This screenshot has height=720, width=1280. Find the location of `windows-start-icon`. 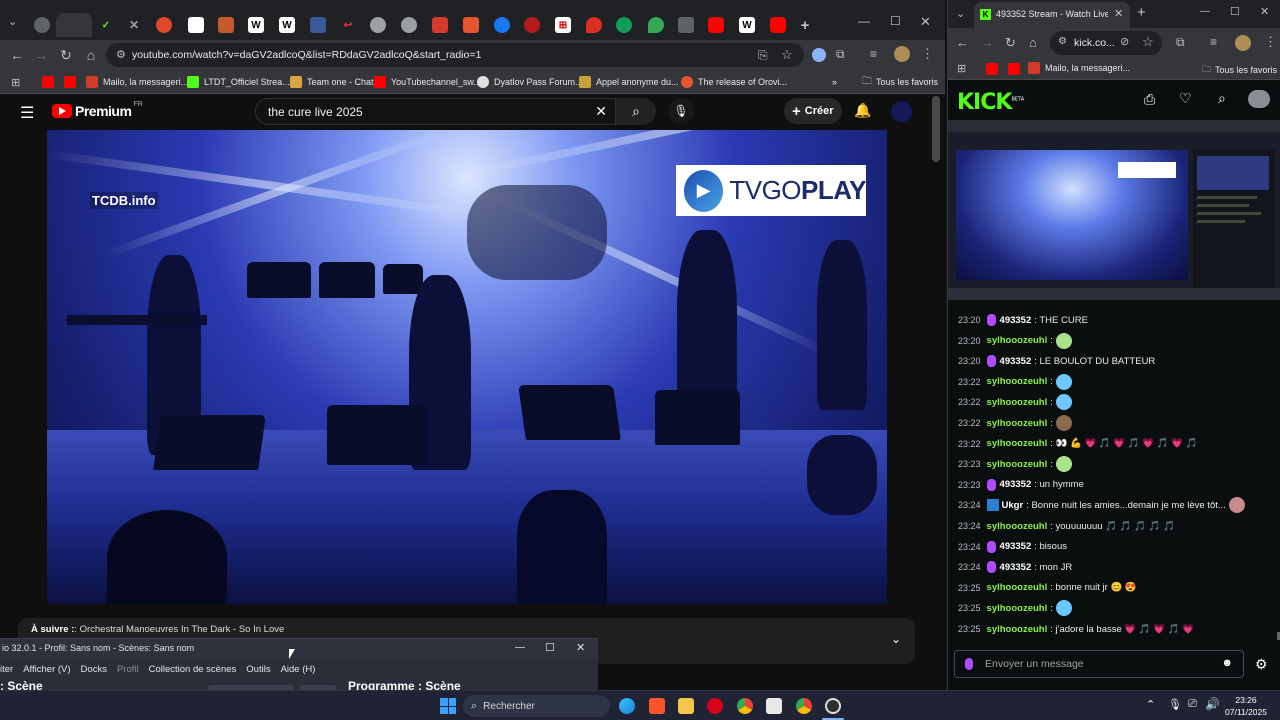

windows-start-icon is located at coordinates (448, 706).